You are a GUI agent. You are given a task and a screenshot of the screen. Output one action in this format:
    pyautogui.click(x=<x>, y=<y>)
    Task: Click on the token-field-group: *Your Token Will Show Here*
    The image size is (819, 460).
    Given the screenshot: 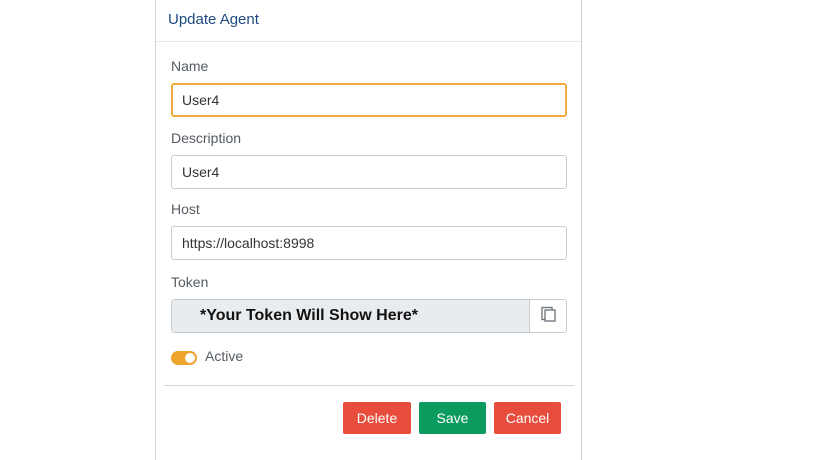 What is the action you would take?
    pyautogui.click(x=369, y=316)
    